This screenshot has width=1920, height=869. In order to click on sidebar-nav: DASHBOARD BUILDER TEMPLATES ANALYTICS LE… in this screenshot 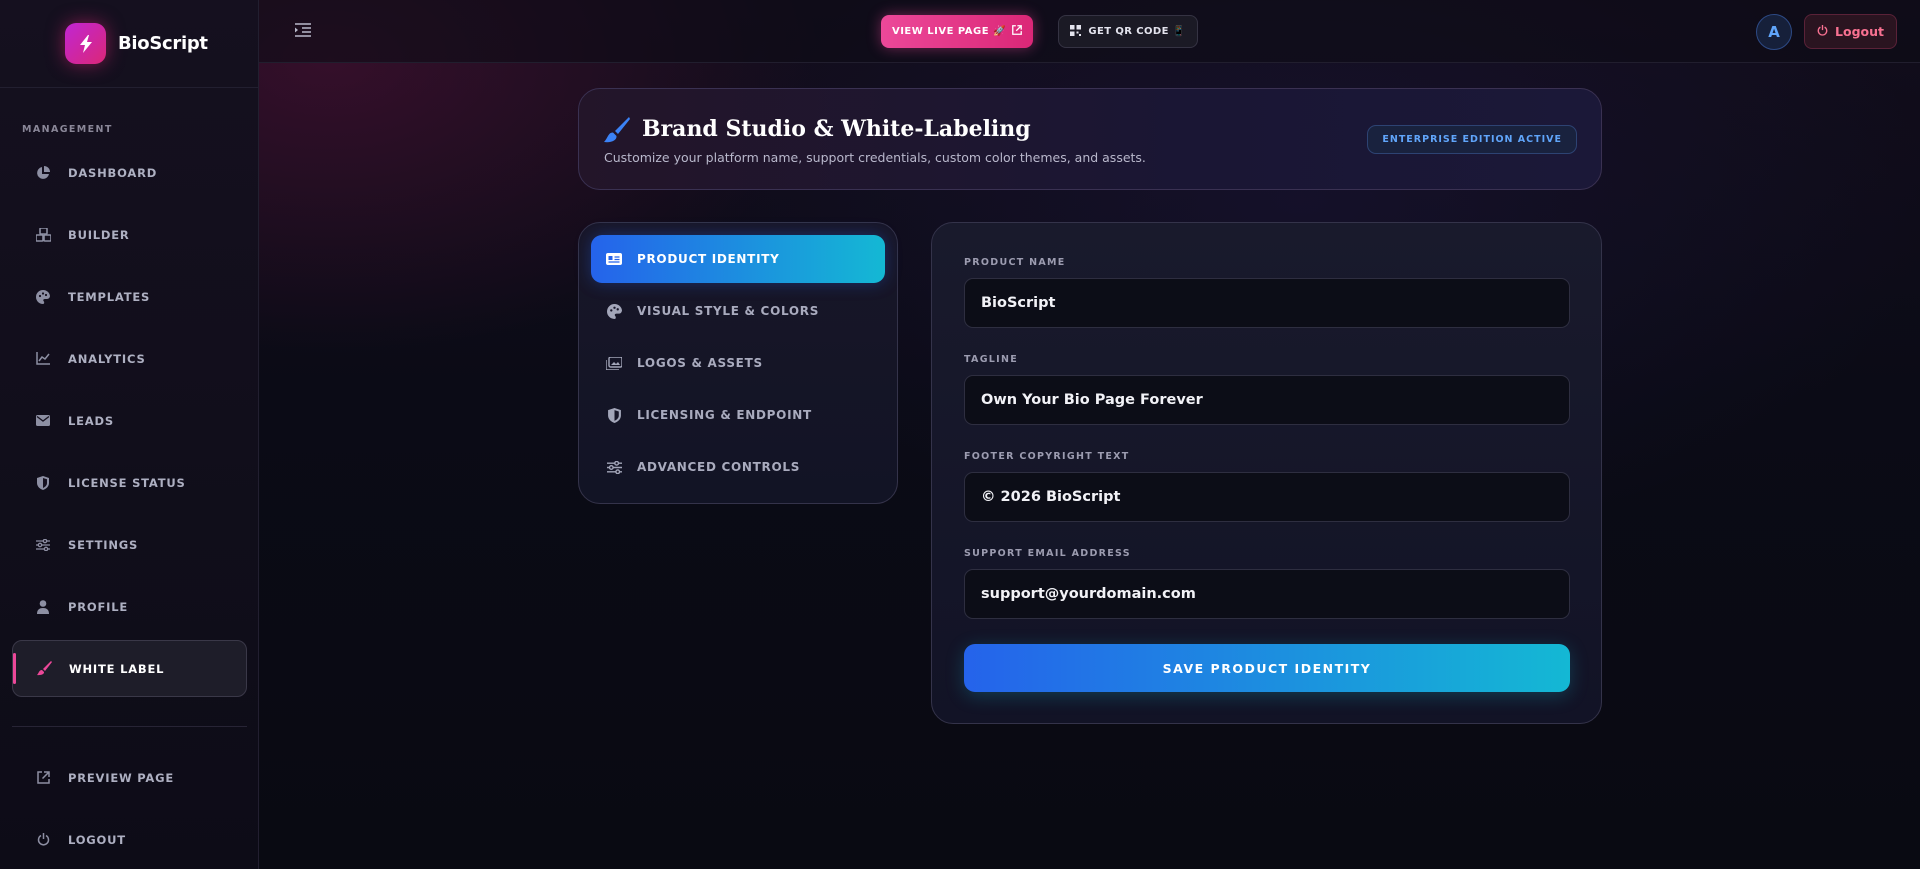, I will do `click(129, 423)`.